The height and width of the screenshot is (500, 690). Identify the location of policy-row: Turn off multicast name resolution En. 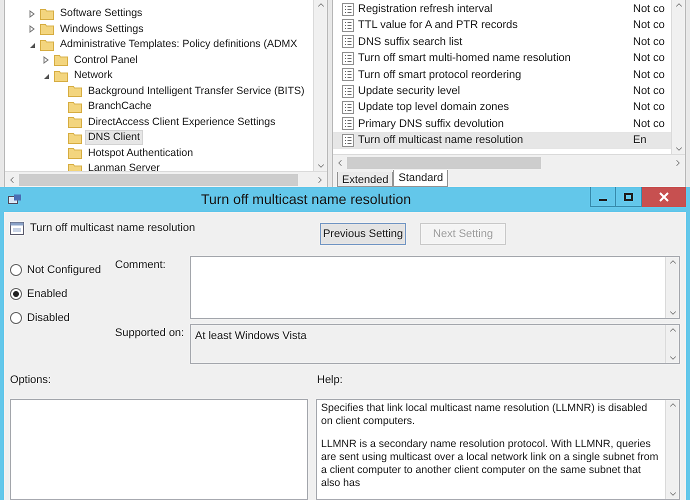
(502, 140).